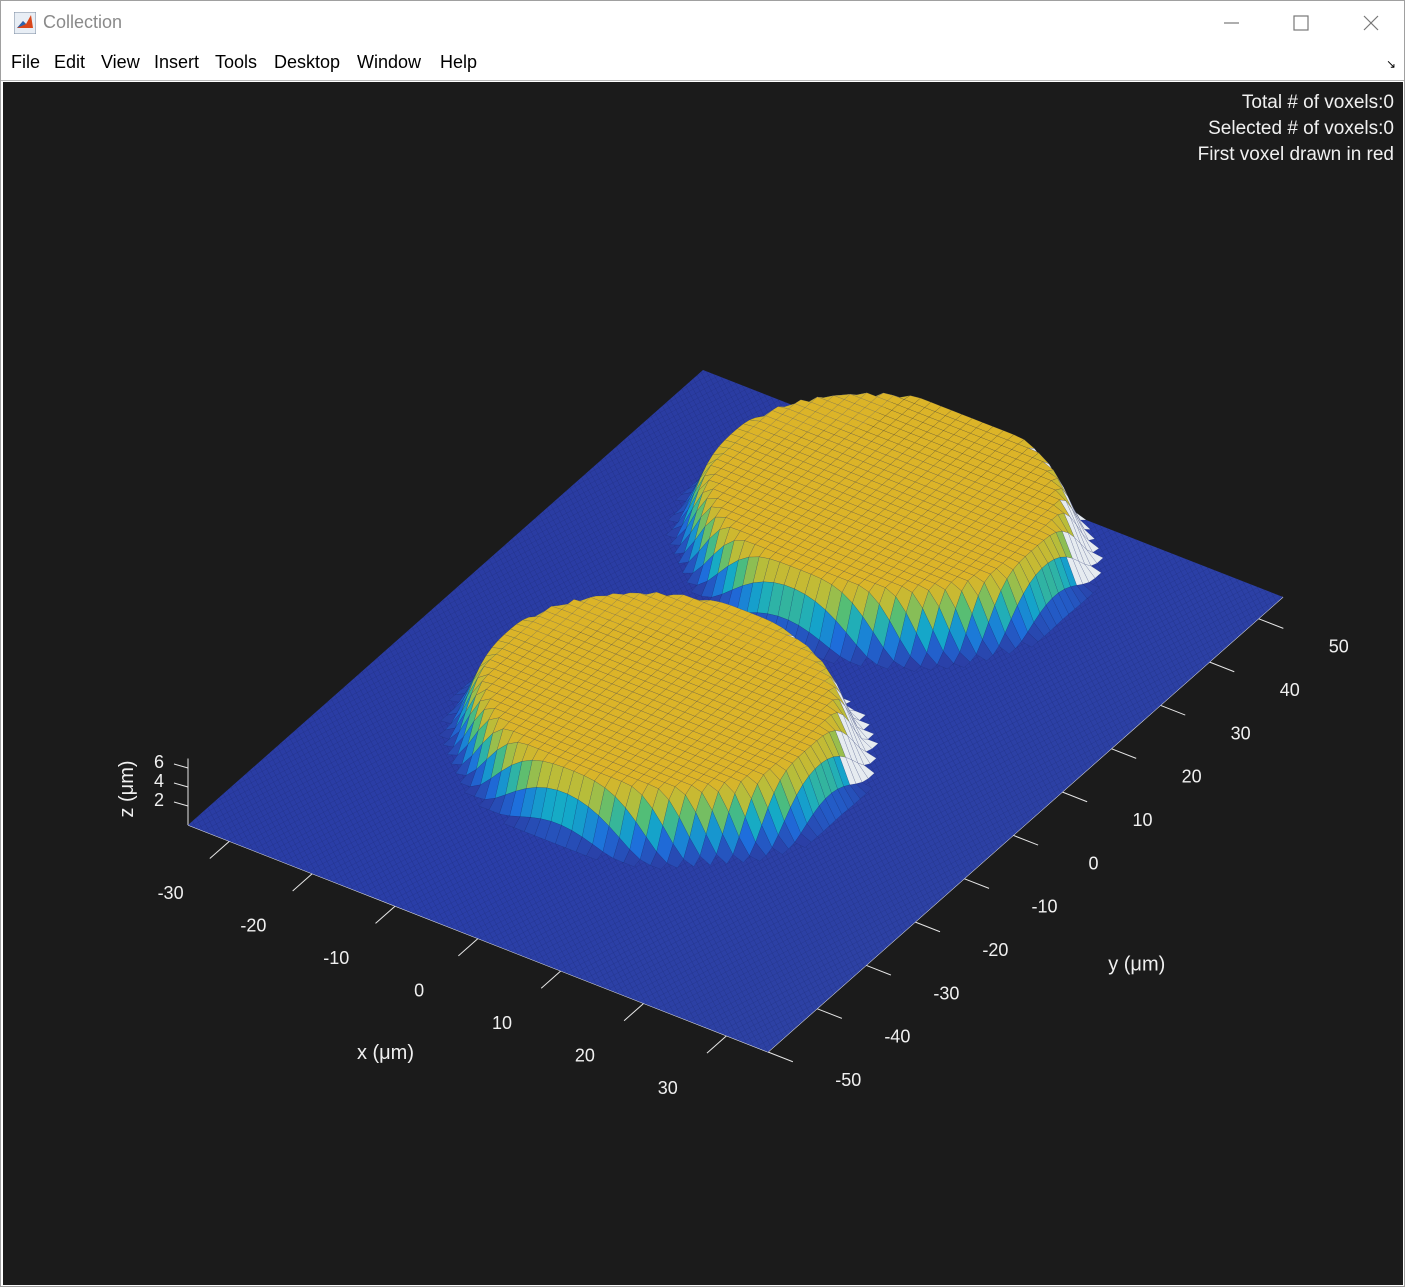 The image size is (1405, 1287). I want to click on dock-arrow-icon: ↘, so click(1391, 64).